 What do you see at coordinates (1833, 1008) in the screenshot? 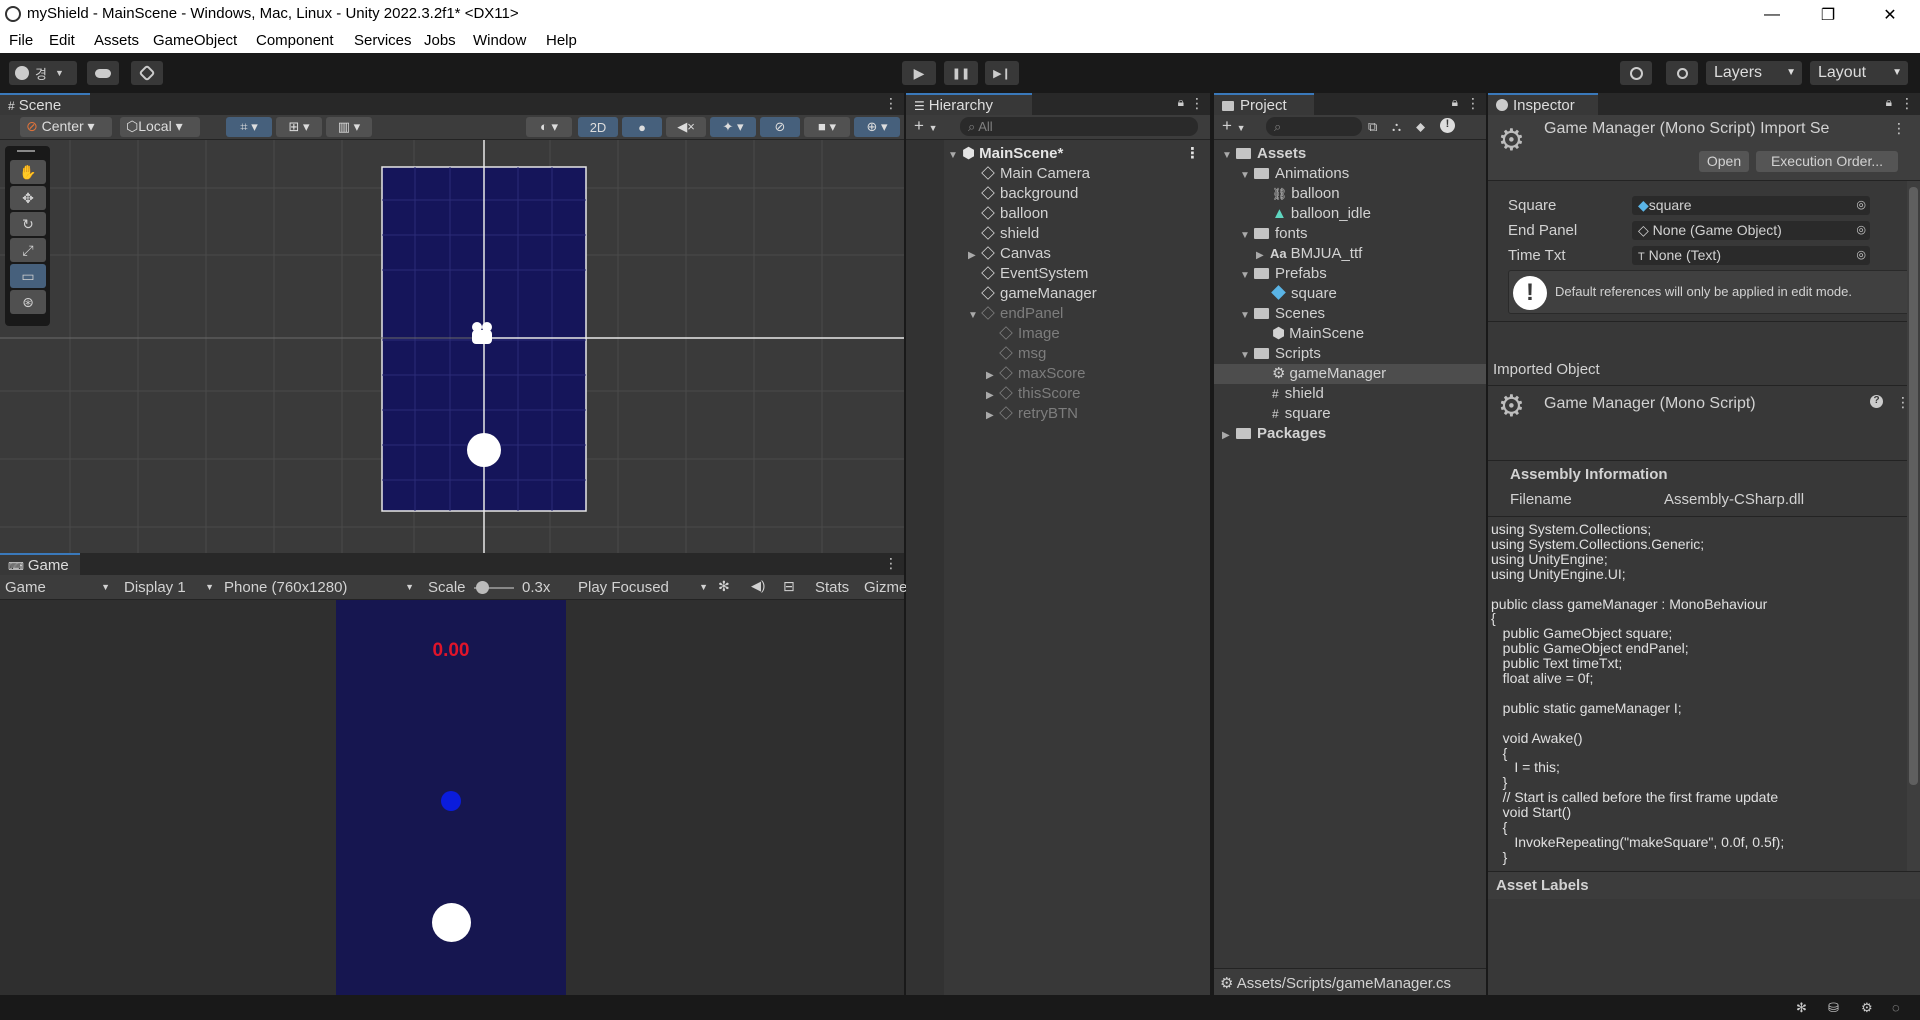
I see `cache-server-icon: ⛁` at bounding box center [1833, 1008].